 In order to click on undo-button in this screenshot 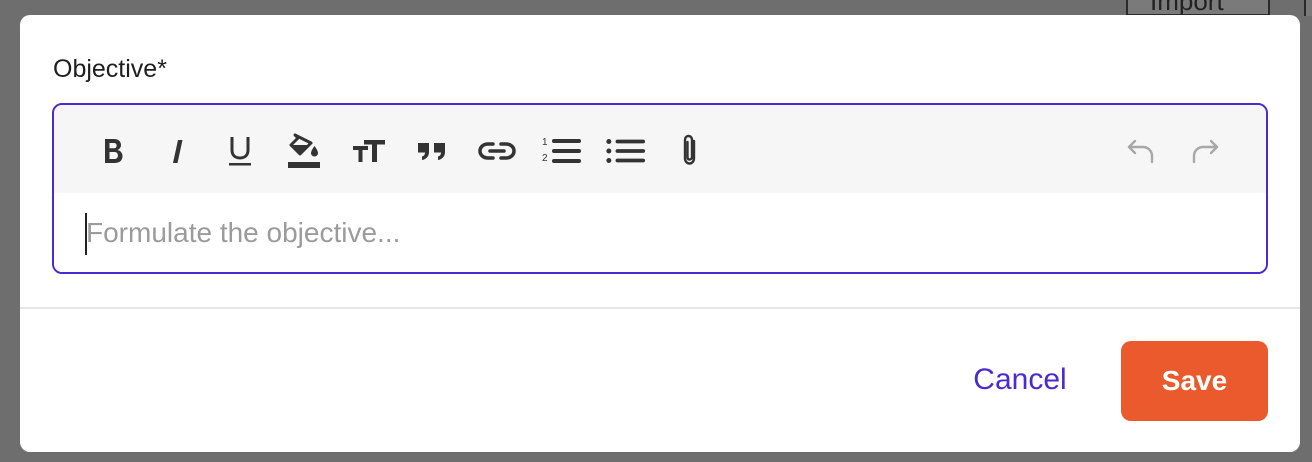, I will do `click(1141, 151)`.